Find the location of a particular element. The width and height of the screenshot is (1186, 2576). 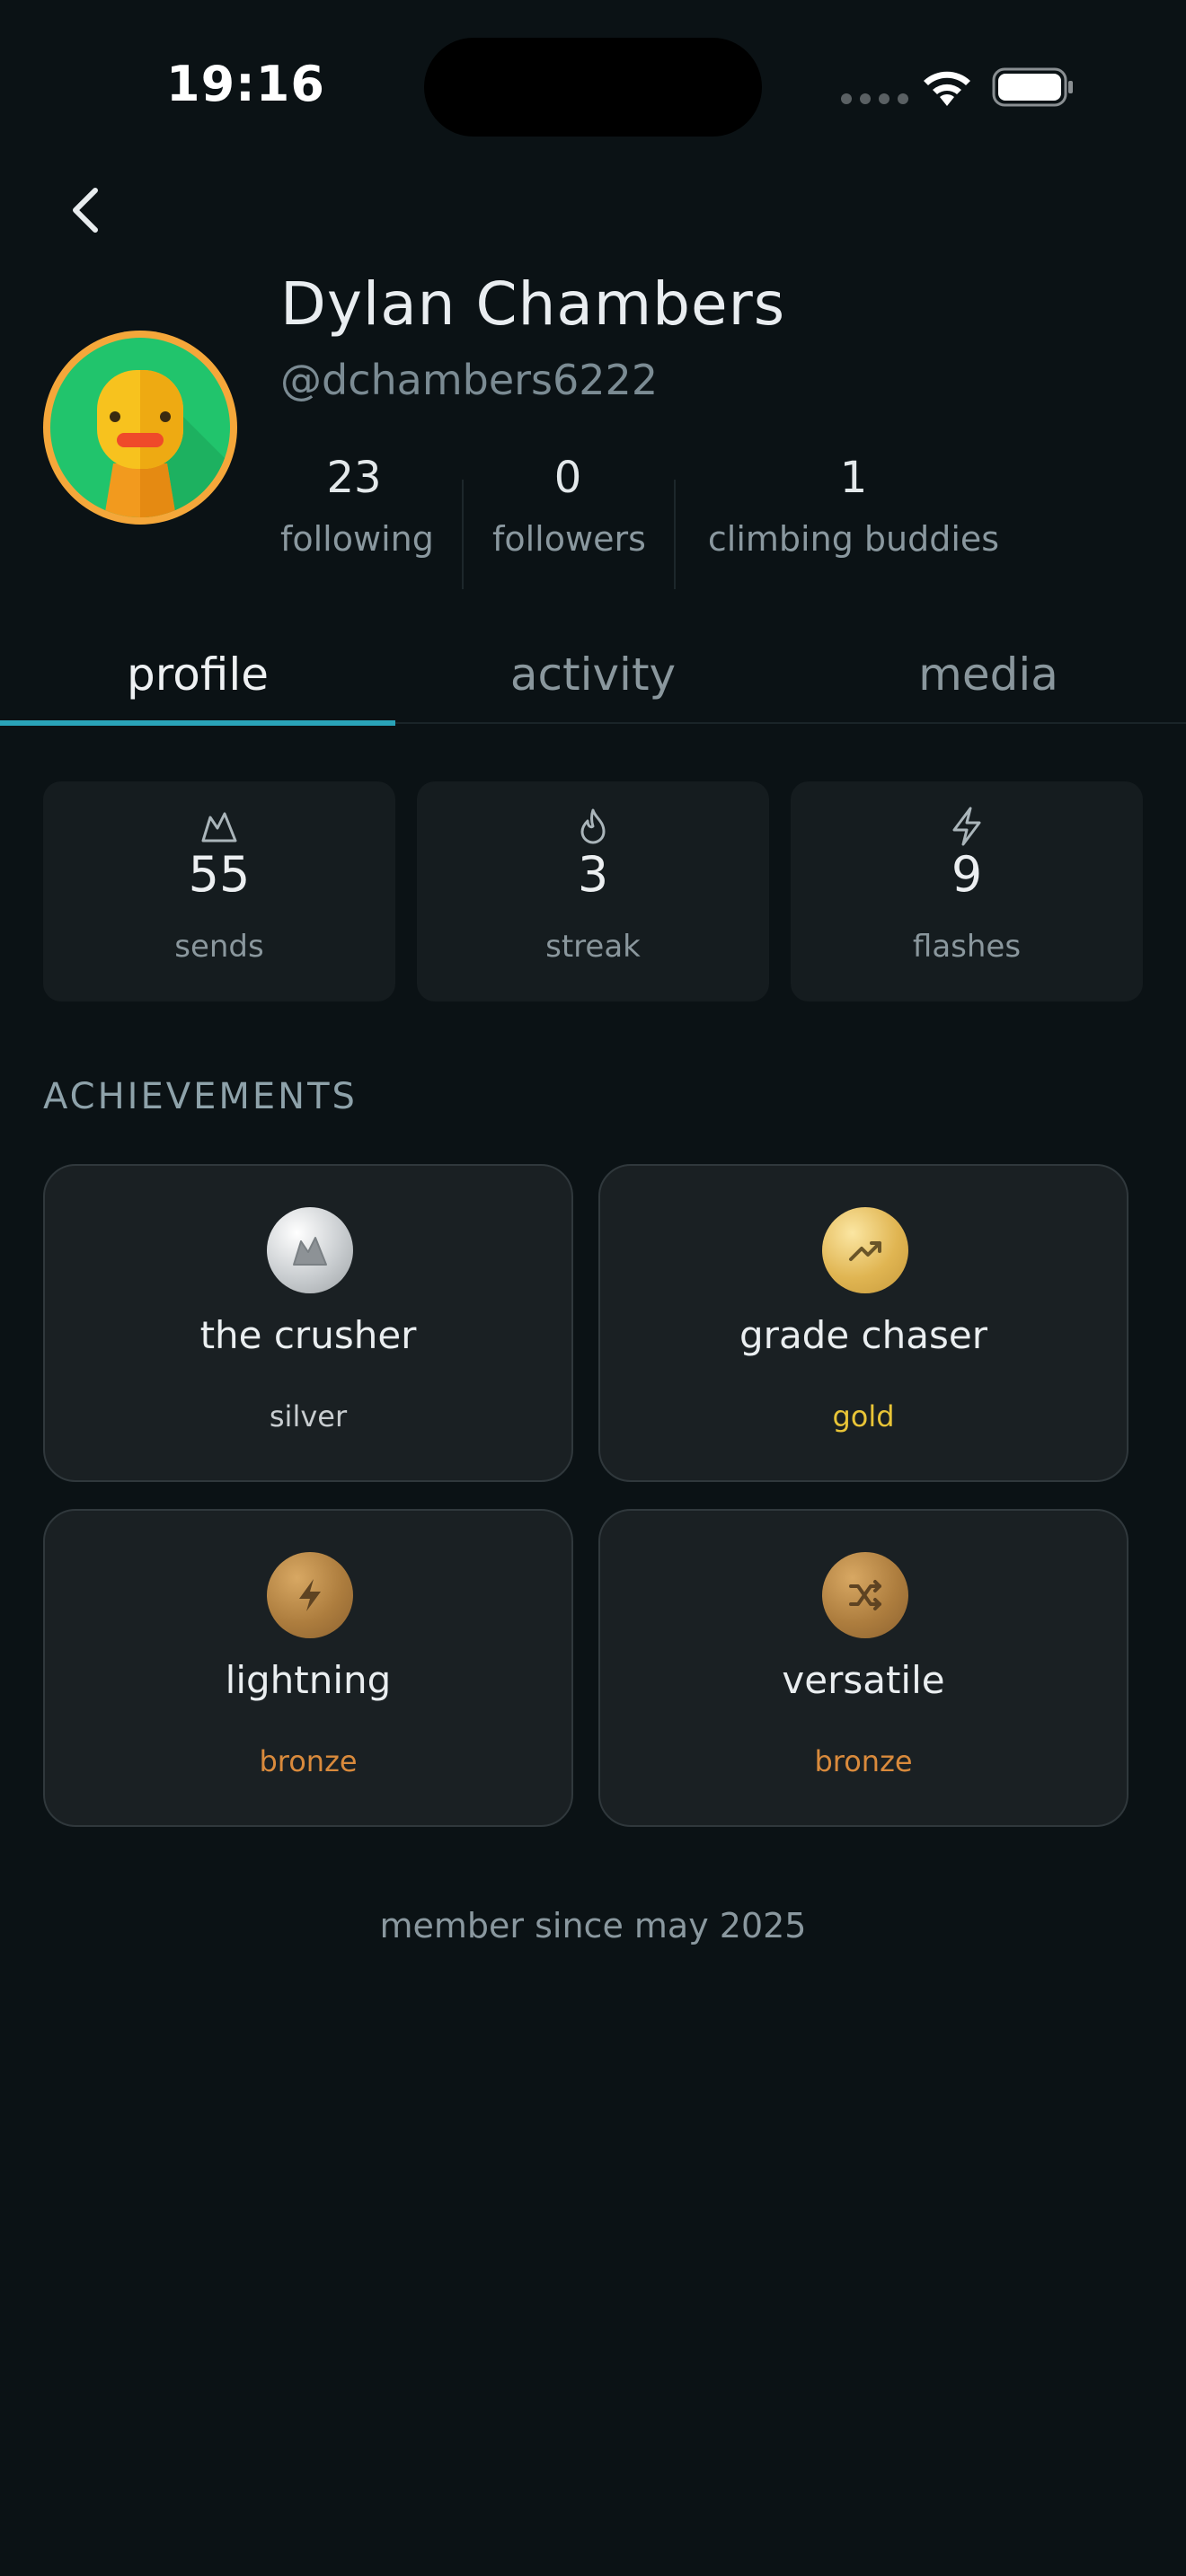

stat-followers: 0 followers is located at coordinates (569, 506).